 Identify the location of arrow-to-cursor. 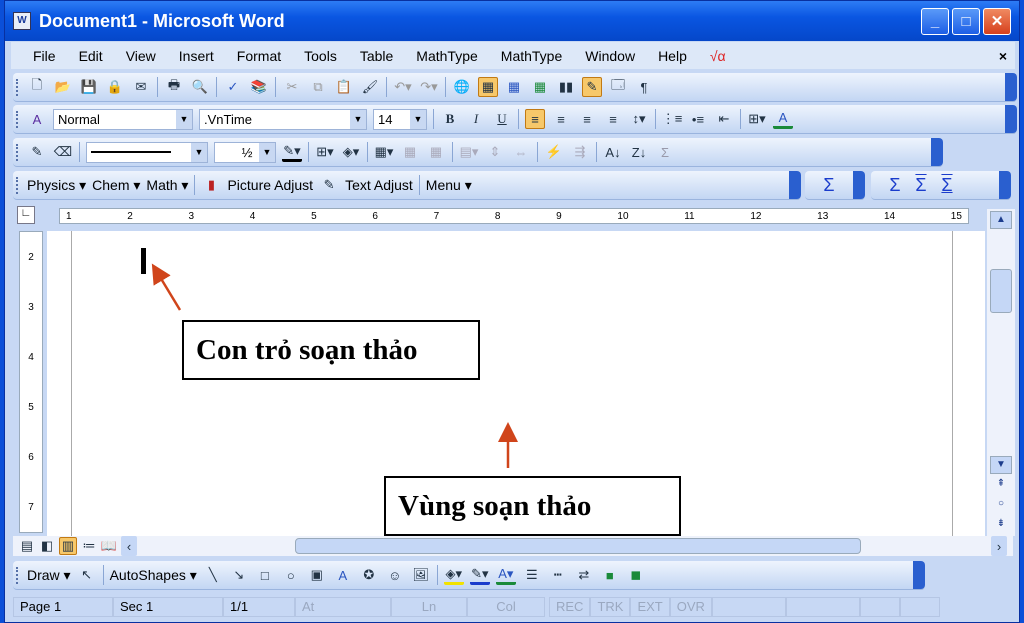
(166, 287).